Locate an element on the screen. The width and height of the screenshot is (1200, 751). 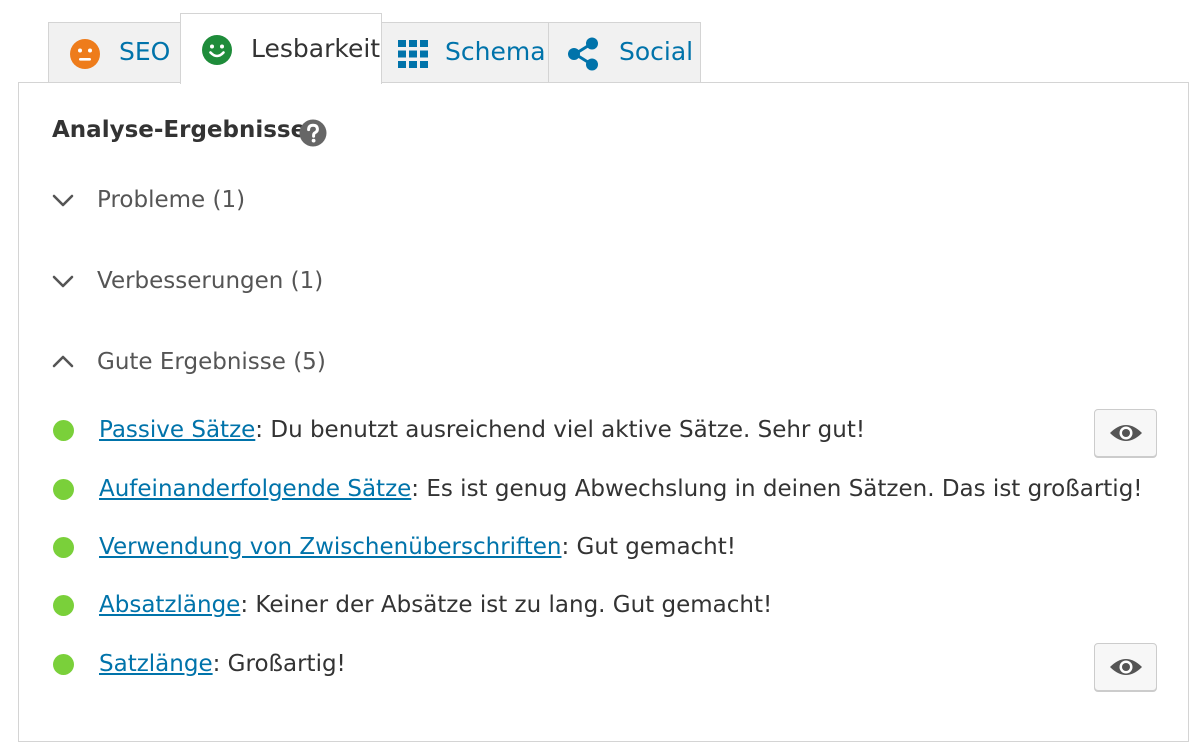
face-neutral-icon is located at coordinates (85, 54).